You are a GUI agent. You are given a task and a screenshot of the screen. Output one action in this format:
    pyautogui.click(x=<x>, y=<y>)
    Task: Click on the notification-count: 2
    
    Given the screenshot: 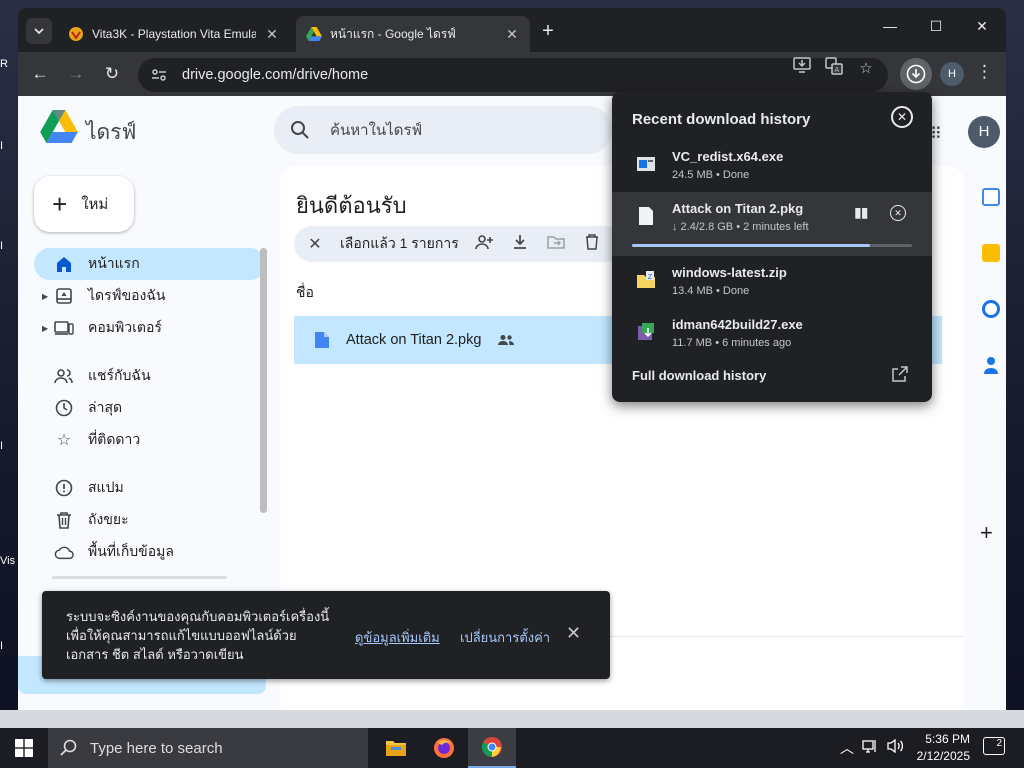 What is the action you would take?
    pyautogui.click(x=999, y=743)
    